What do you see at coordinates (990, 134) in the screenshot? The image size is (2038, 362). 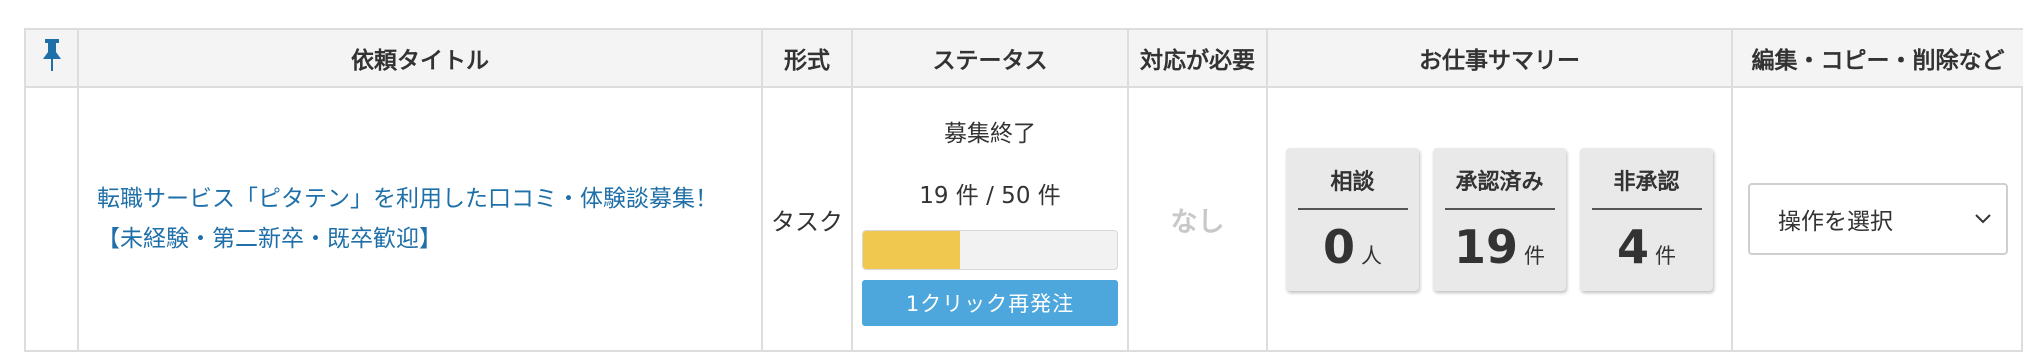 I see `status-label: 募集終了` at bounding box center [990, 134].